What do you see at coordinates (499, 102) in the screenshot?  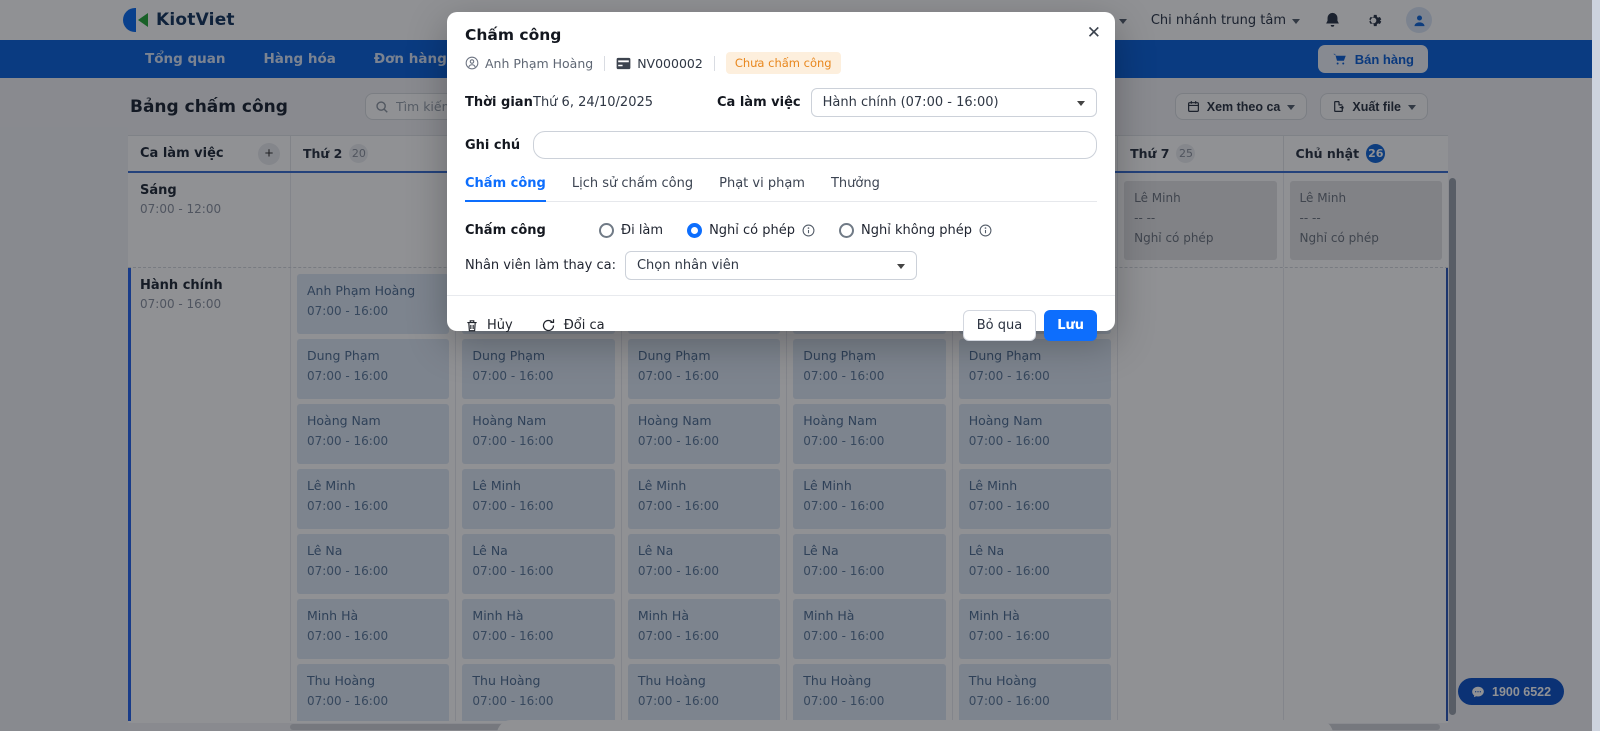 I see `time-label: Thời gian` at bounding box center [499, 102].